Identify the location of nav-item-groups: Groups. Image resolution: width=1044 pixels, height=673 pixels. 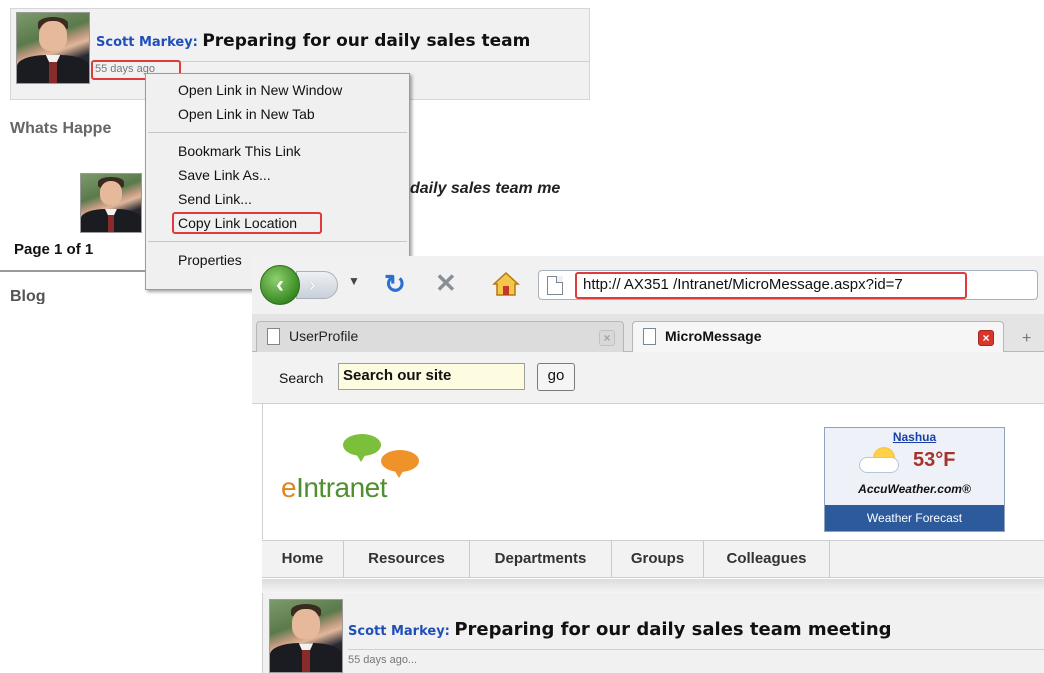
(658, 559).